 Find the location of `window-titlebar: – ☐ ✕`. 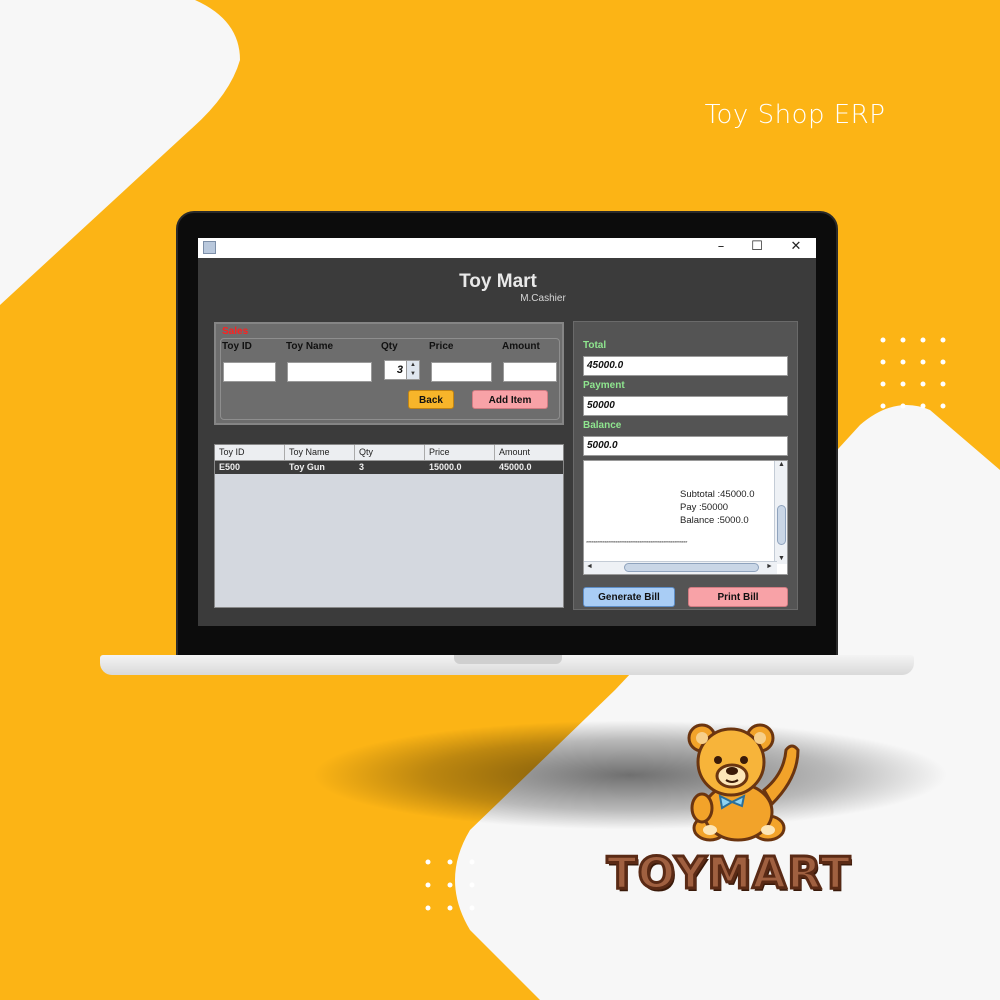

window-titlebar: – ☐ ✕ is located at coordinates (507, 248).